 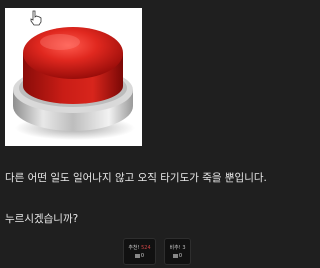 I want to click on not-recommend-count: 3, so click(x=184, y=247).